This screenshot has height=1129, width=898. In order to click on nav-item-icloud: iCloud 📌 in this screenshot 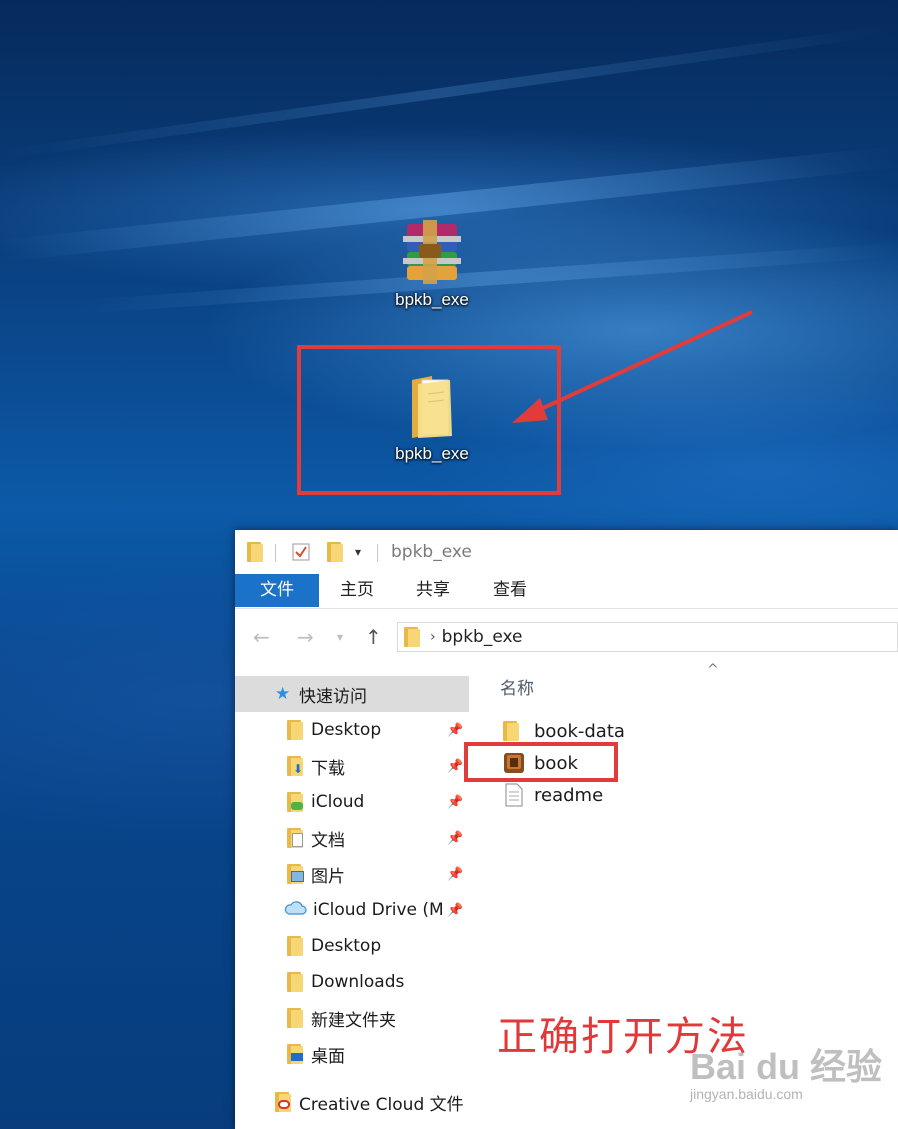, I will do `click(352, 802)`.